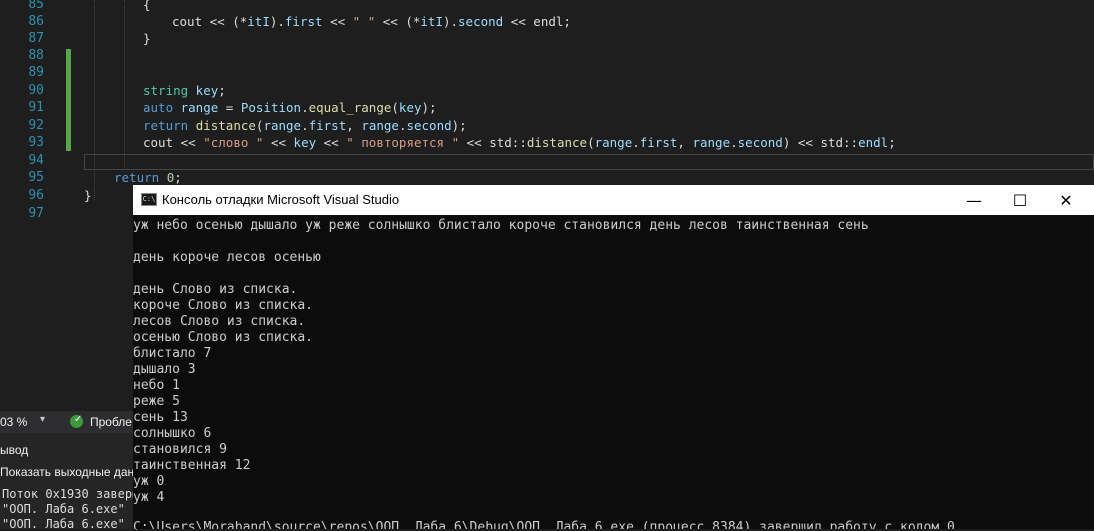  What do you see at coordinates (223, 305) in the screenshot?
I see `console-line: короче Слово из списка.` at bounding box center [223, 305].